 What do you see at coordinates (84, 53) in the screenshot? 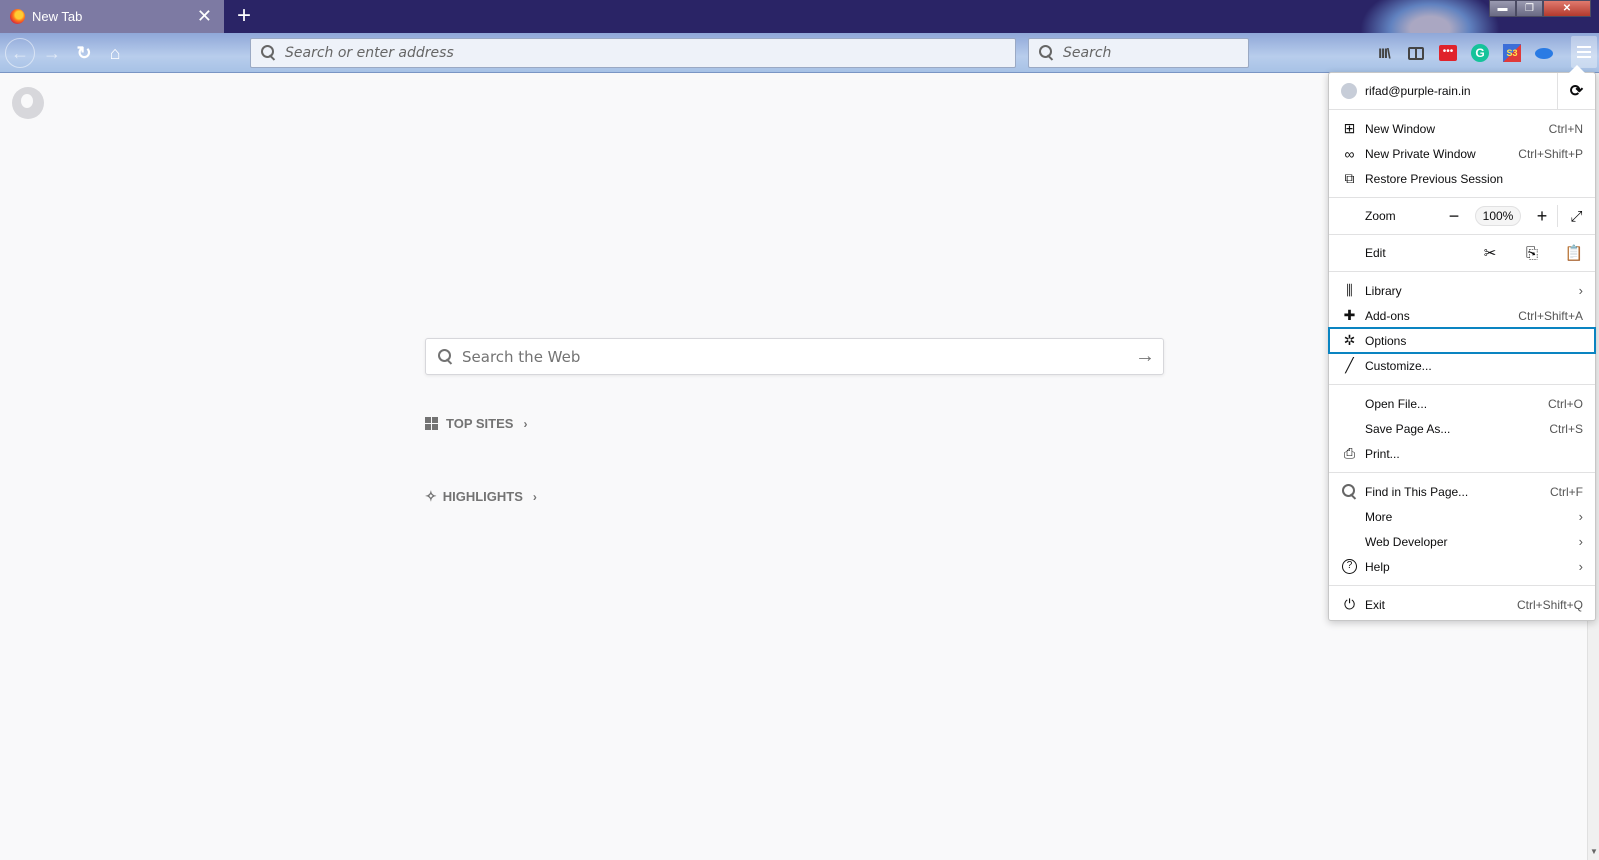
I see `reload-button: ↻` at bounding box center [84, 53].